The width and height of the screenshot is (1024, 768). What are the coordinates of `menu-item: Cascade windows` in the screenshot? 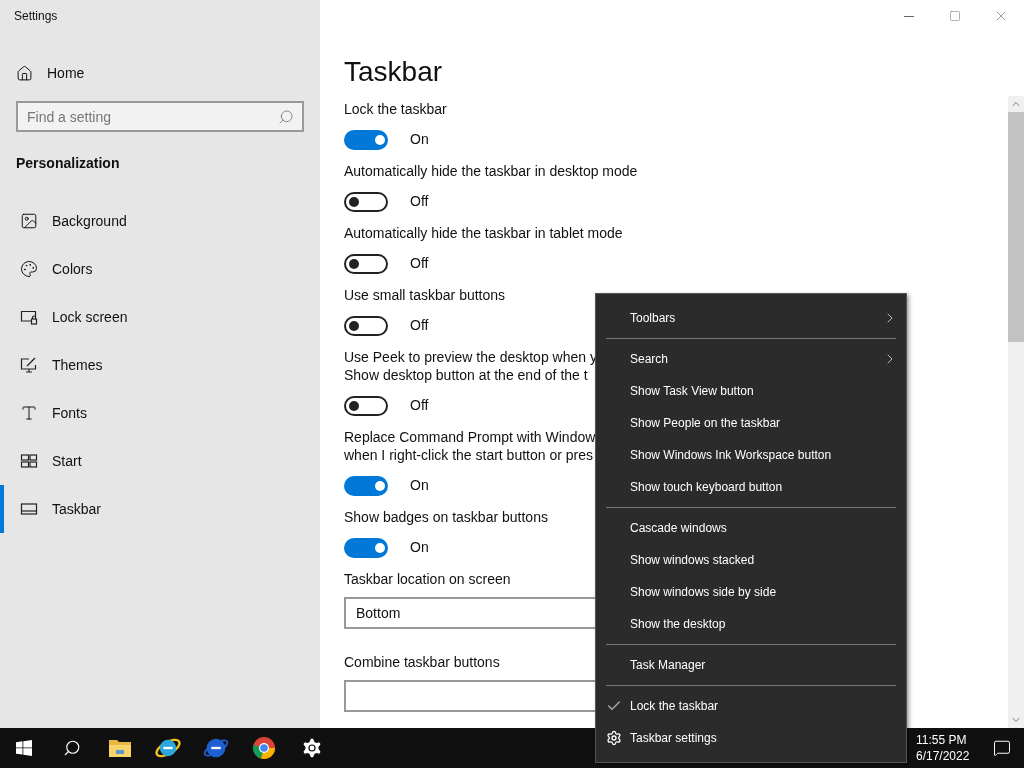 It's located at (751, 528).